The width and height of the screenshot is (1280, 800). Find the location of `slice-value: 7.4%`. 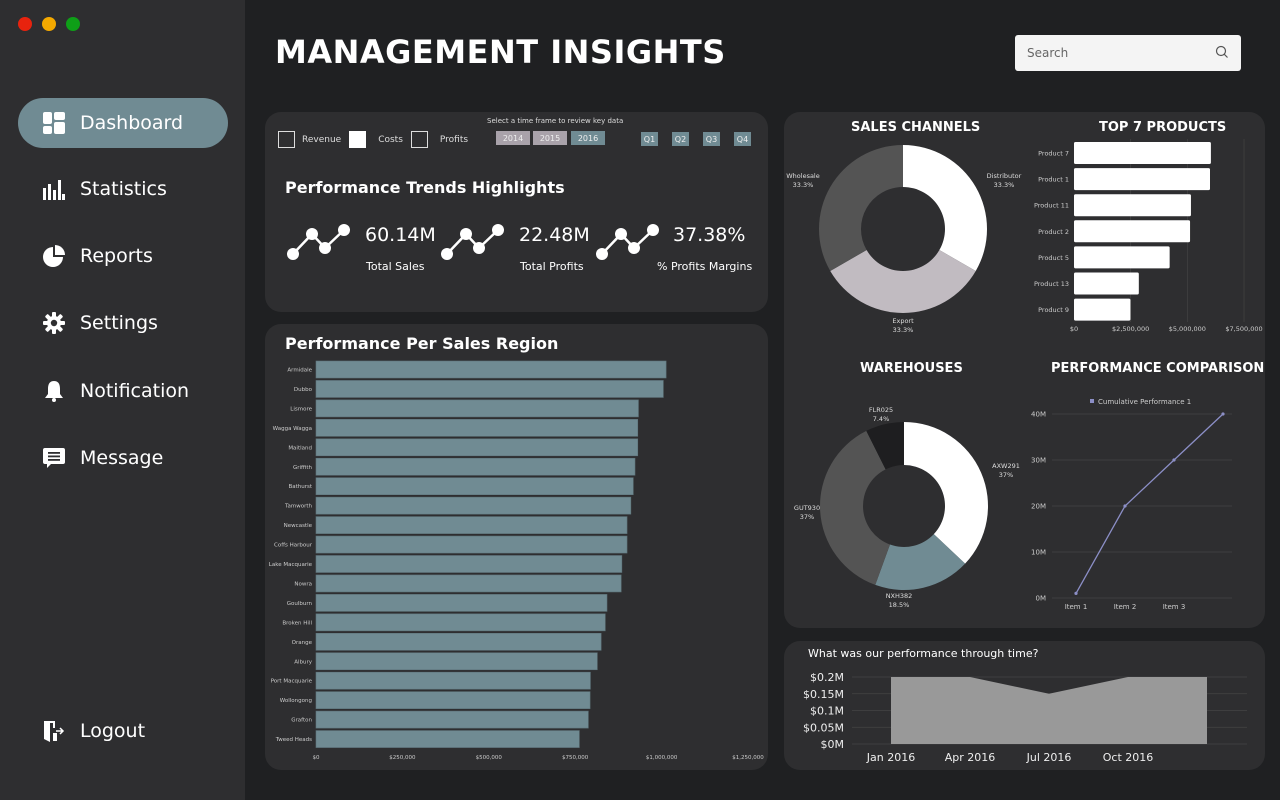

slice-value: 7.4% is located at coordinates (881, 419).